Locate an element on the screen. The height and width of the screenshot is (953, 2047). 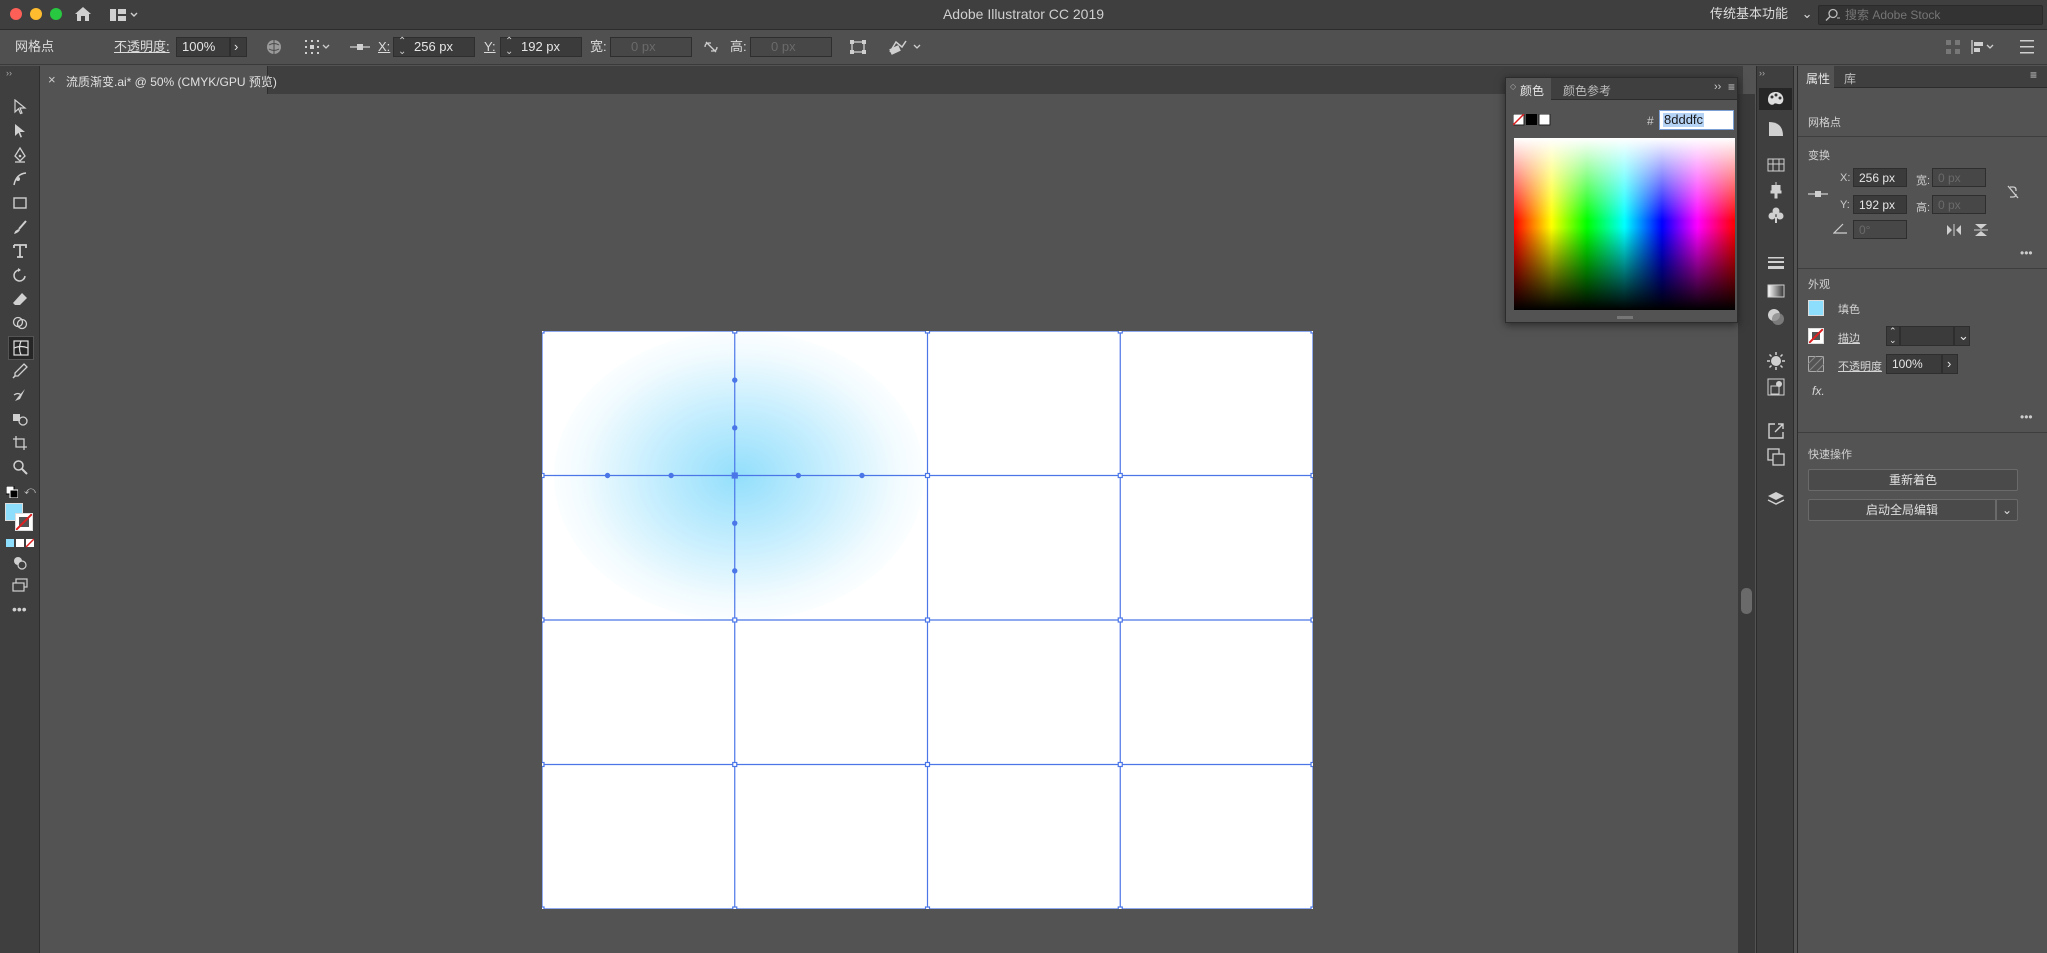
graphic-styles-icon is located at coordinates (1776, 387).